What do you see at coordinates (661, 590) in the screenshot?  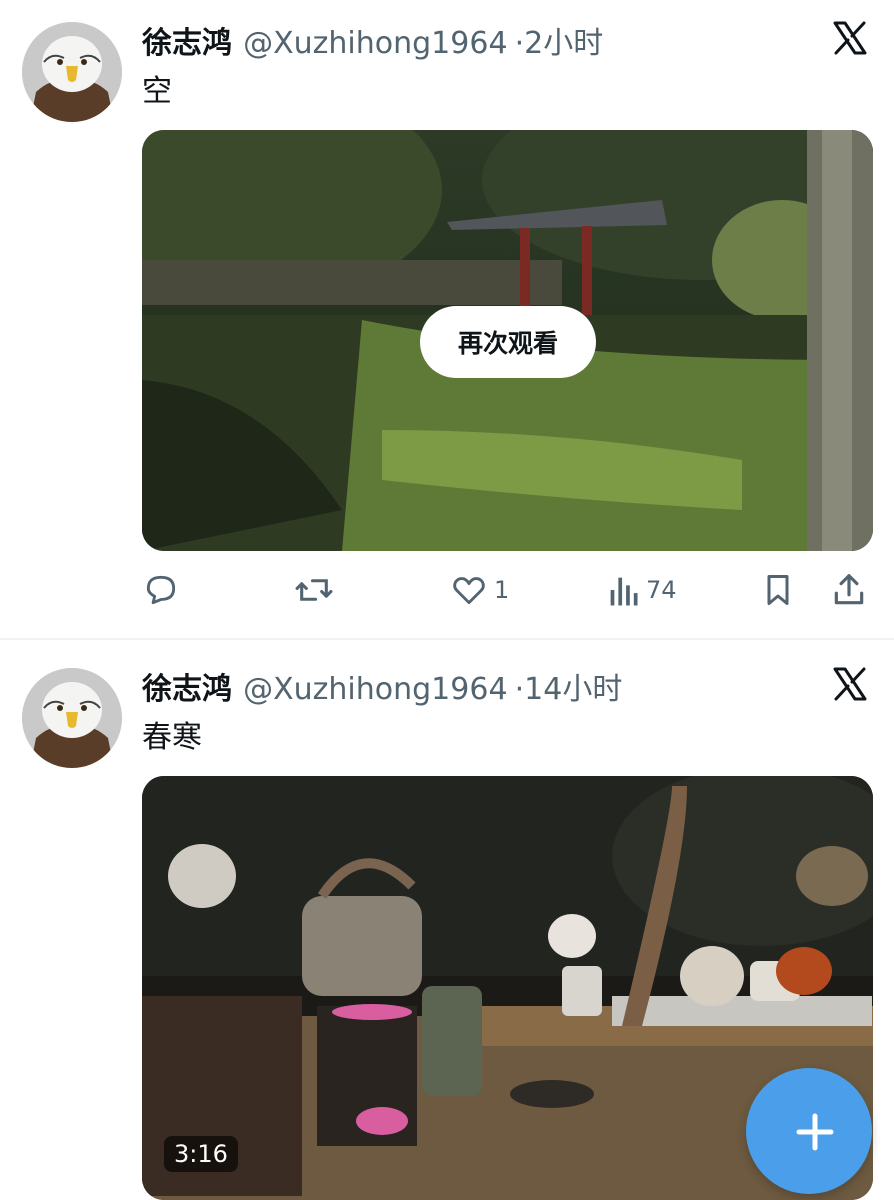 I see `view-count: 74` at bounding box center [661, 590].